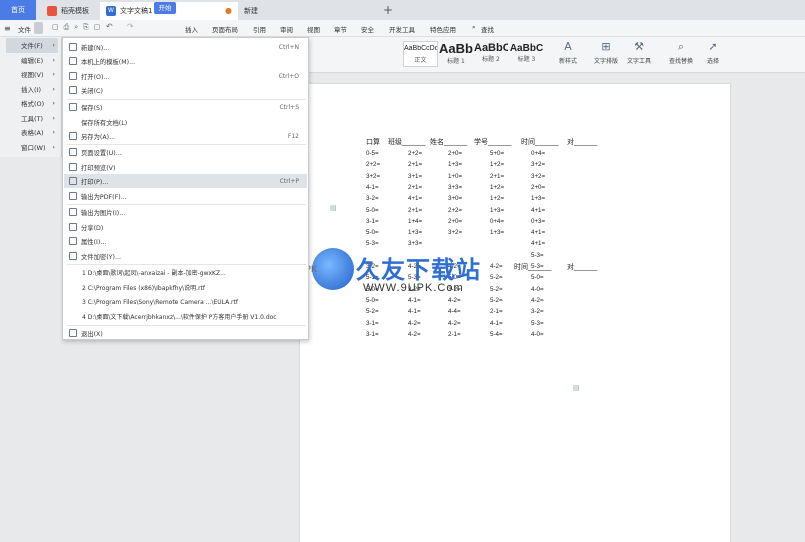 The height and width of the screenshot is (542, 805). Describe the element at coordinates (32, 118) in the screenshot. I see `menu-tools: 工具(T) ›` at that location.